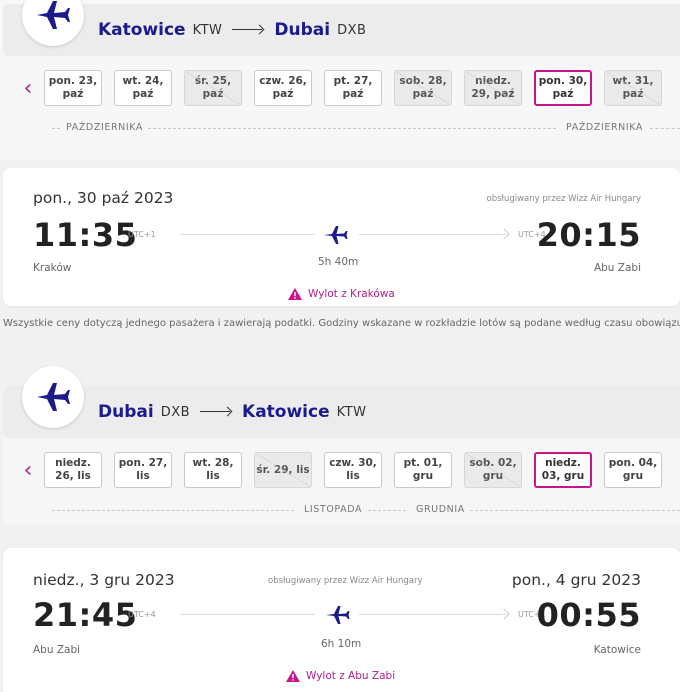  Describe the element at coordinates (588, 615) in the screenshot. I see `arrival-time: 00:55` at that location.